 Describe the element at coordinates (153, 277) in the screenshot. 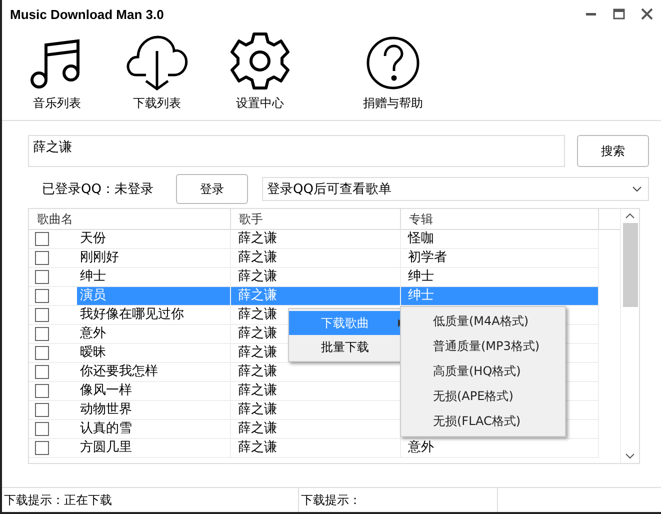

I see `song-name-cell: 绅士` at that location.